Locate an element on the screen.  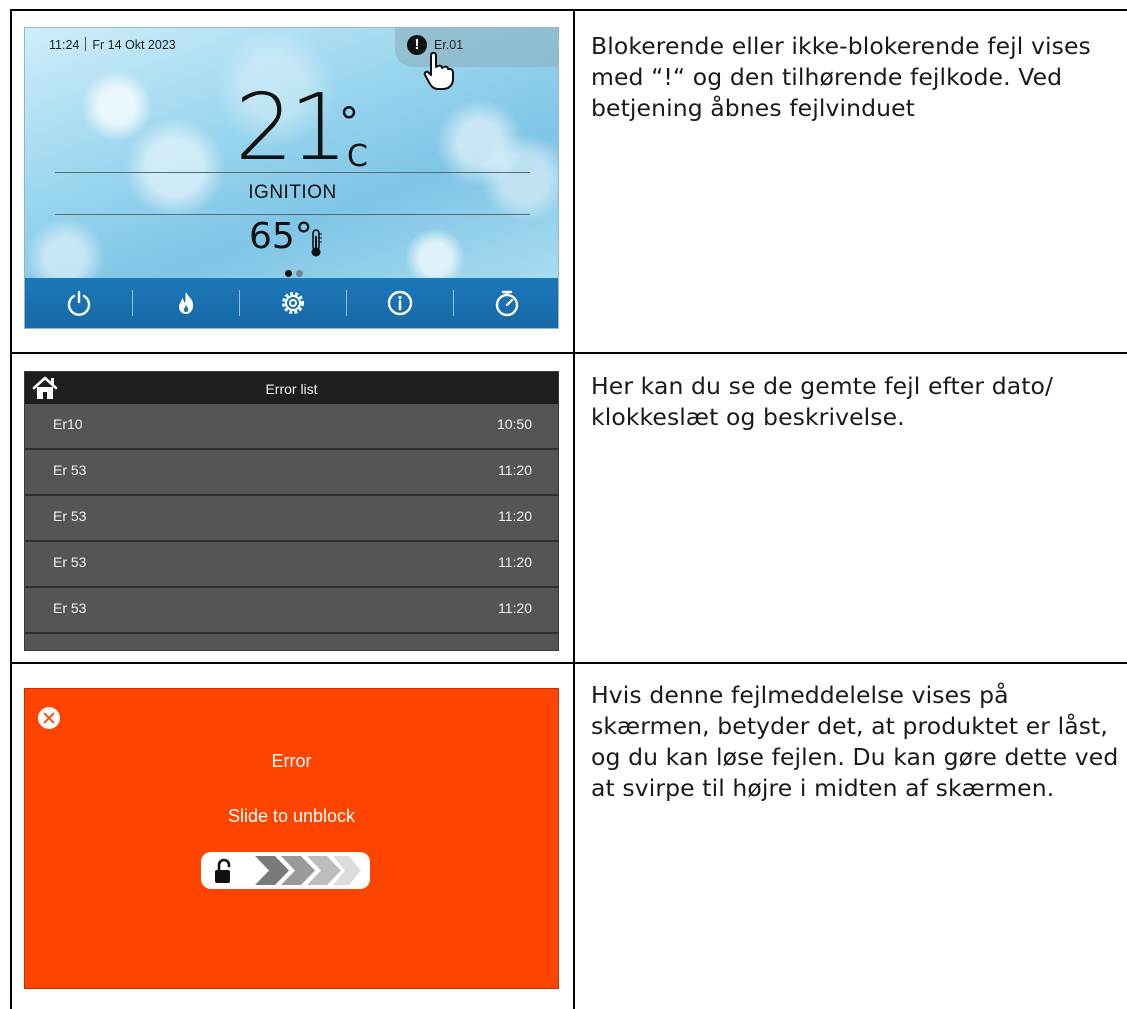
table-border-middle is located at coordinates (574, 509).